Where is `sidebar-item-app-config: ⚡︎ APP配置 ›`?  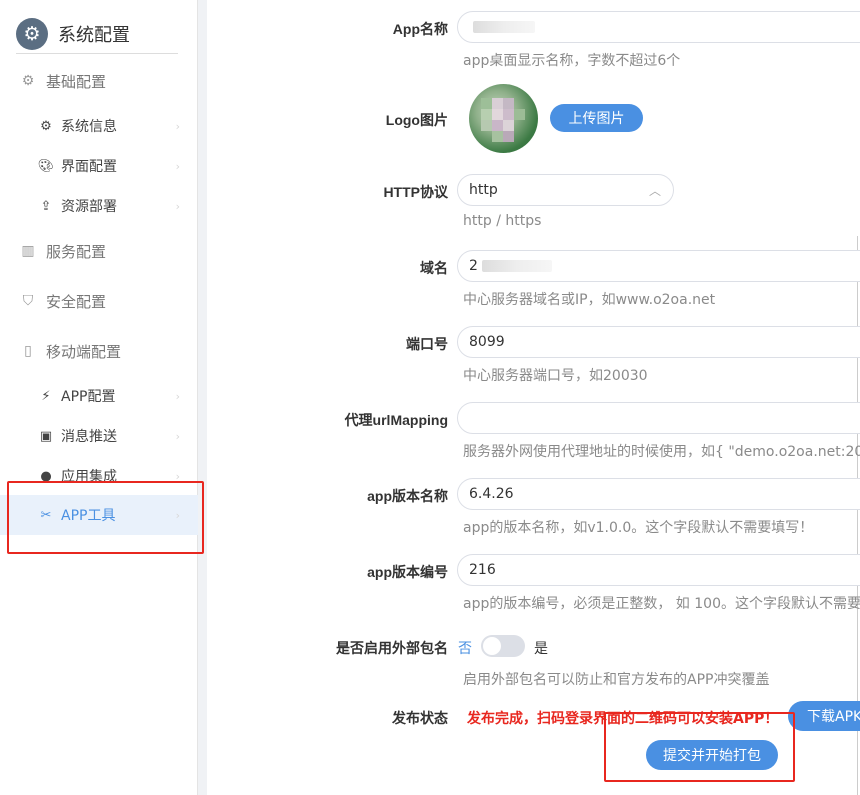 sidebar-item-app-config: ⚡︎ APP配置 › is located at coordinates (99, 396).